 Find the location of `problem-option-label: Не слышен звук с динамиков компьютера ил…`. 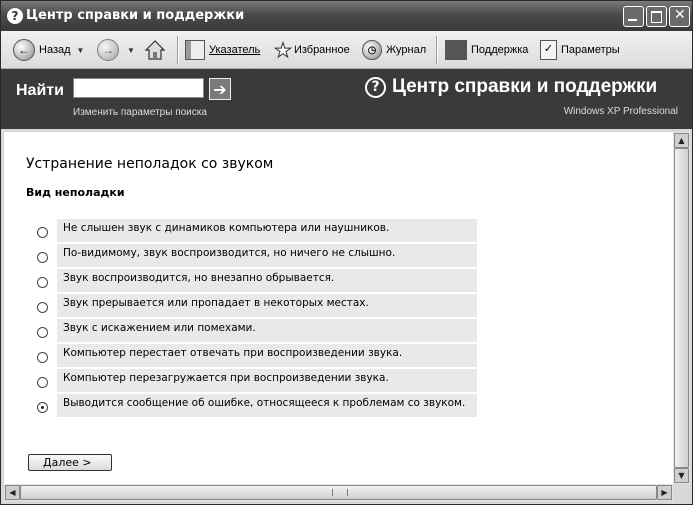

problem-option-label: Не слышен звук с динамиков компьютера ил… is located at coordinates (267, 230).